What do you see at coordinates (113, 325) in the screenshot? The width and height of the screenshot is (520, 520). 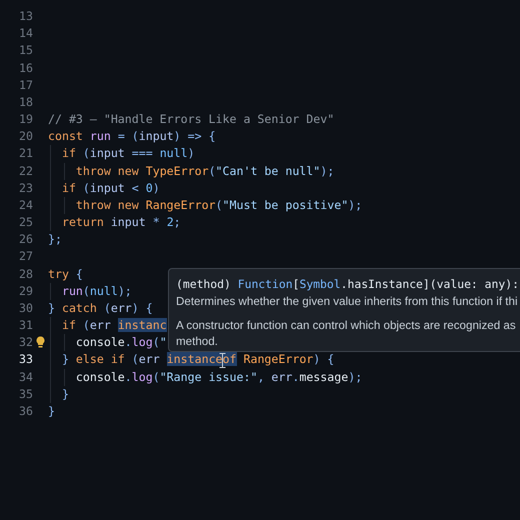 I see `code-line: if (err instanc` at bounding box center [113, 325].